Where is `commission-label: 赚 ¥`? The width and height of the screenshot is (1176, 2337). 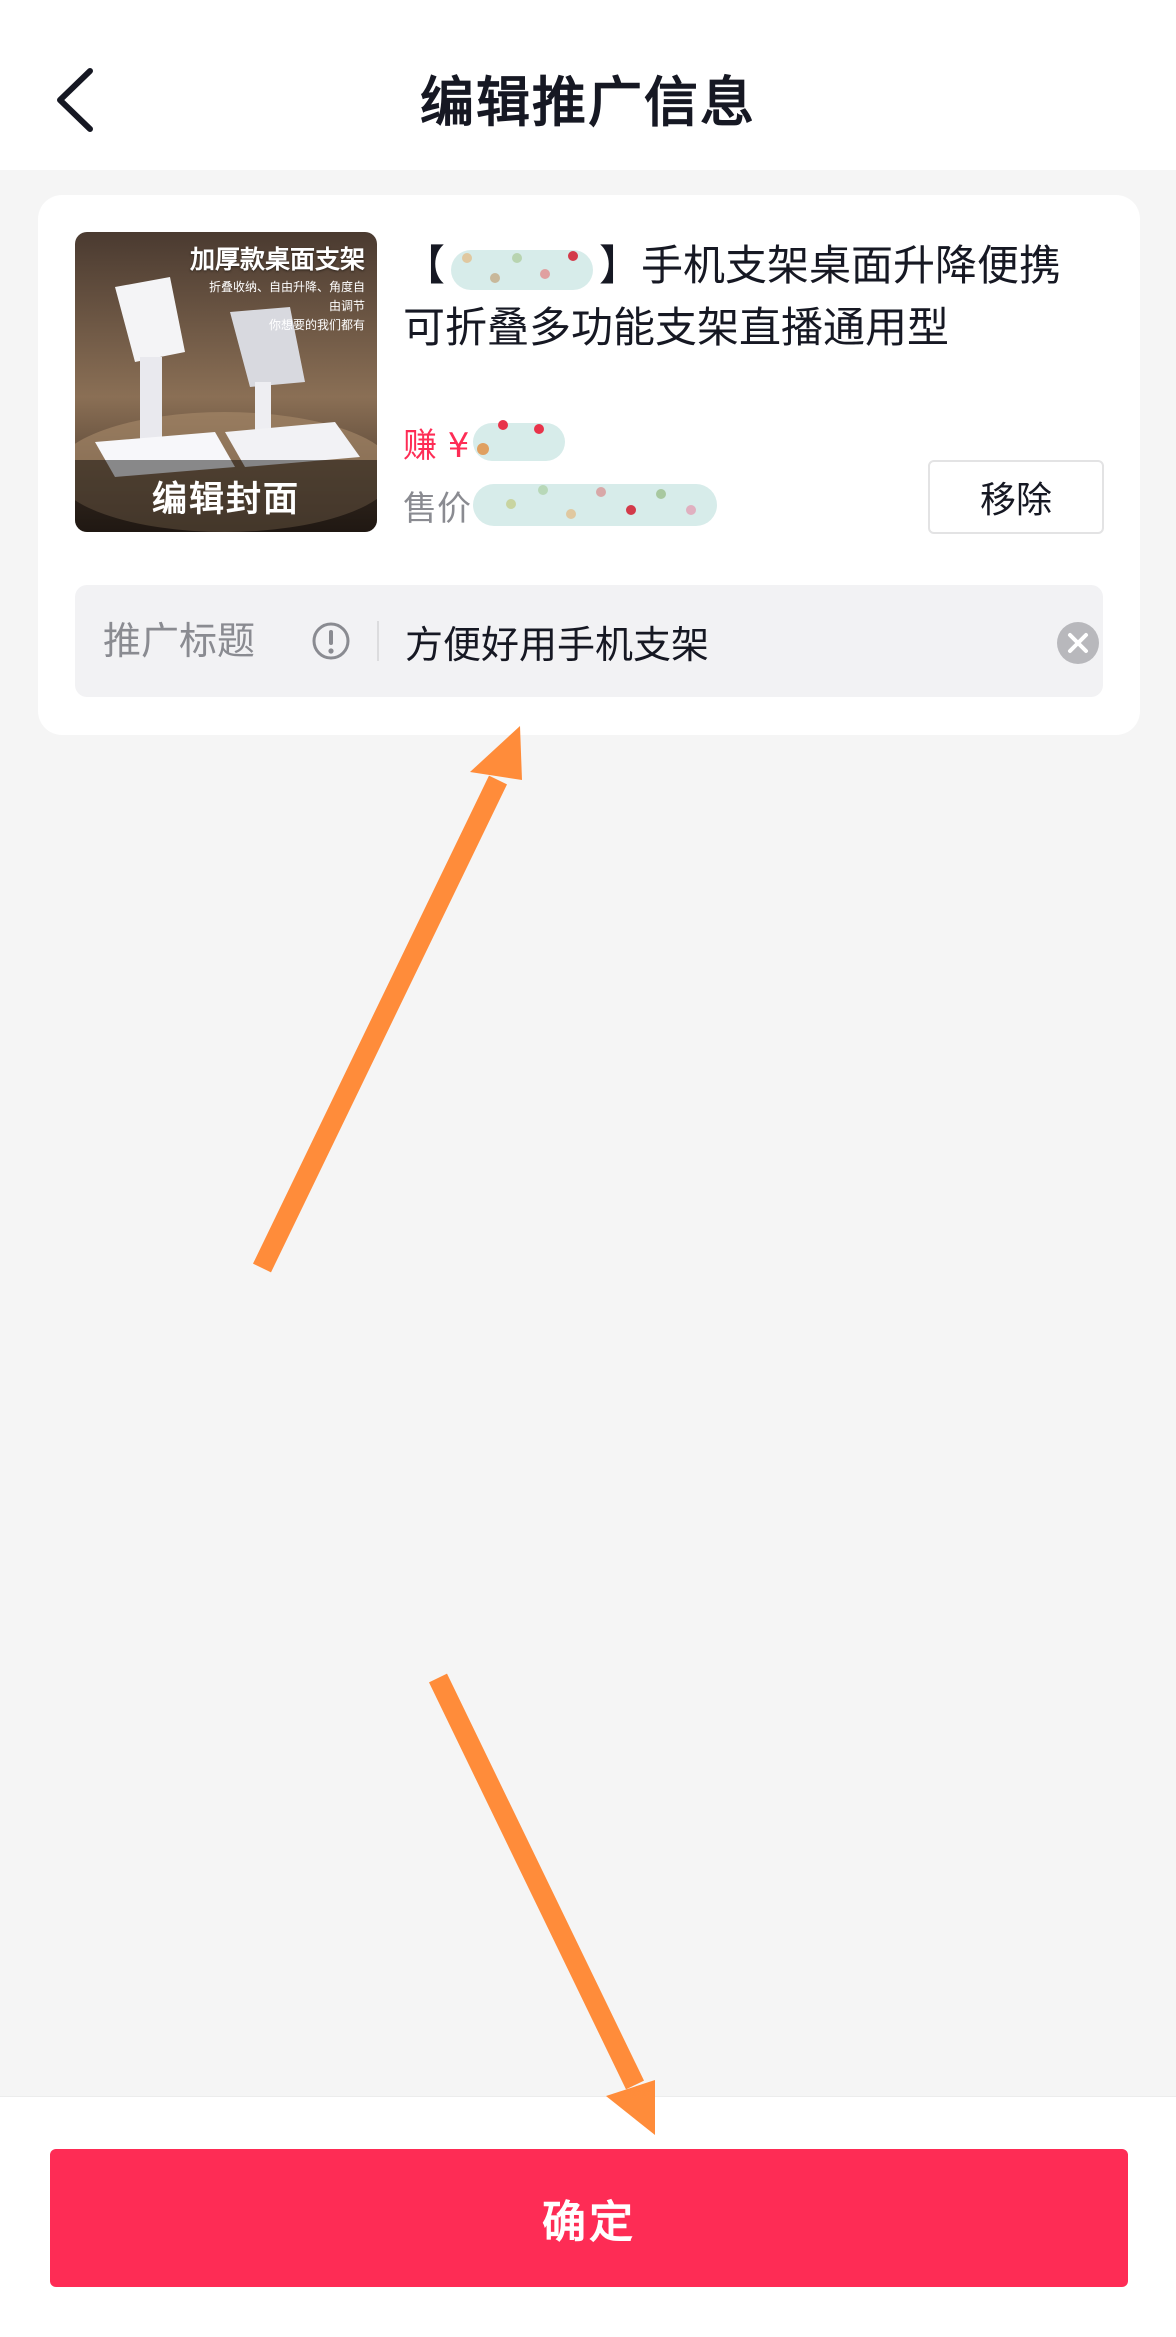 commission-label: 赚 ¥ is located at coordinates (436, 445).